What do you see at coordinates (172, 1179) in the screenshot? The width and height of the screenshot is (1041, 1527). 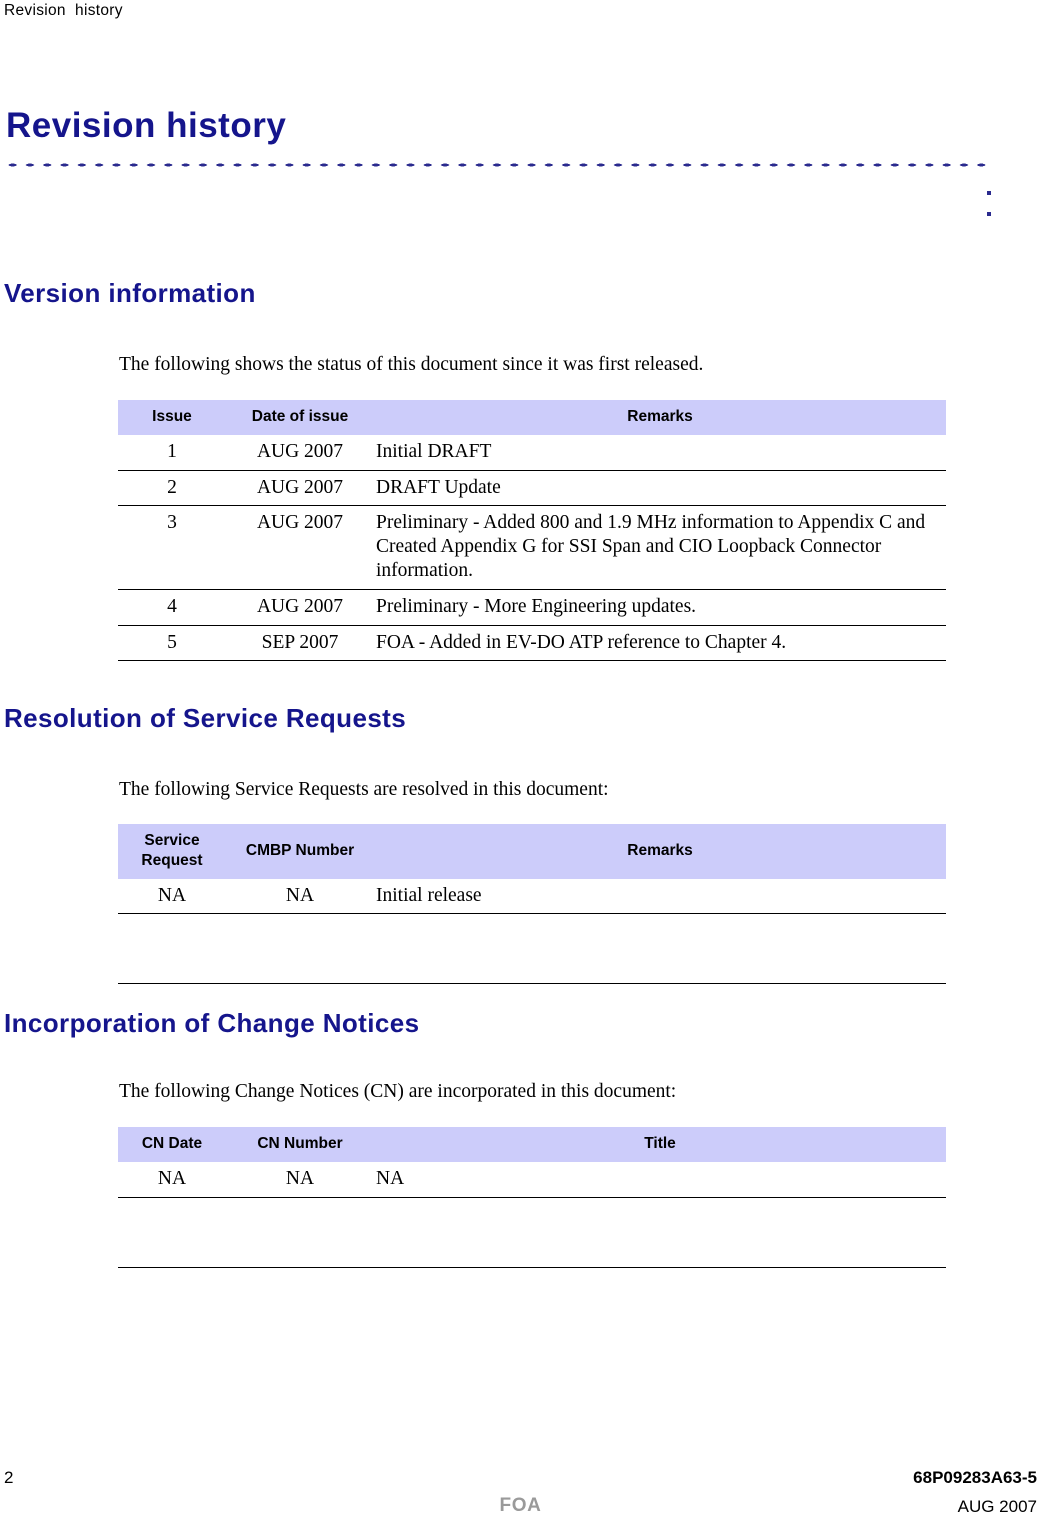 I see `cell-cn-date: NA` at bounding box center [172, 1179].